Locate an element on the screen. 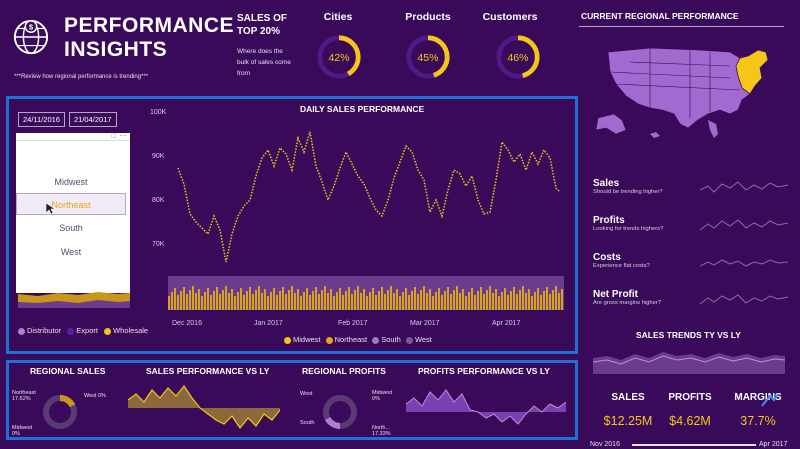  ring-customers: 46% is located at coordinates (518, 57).